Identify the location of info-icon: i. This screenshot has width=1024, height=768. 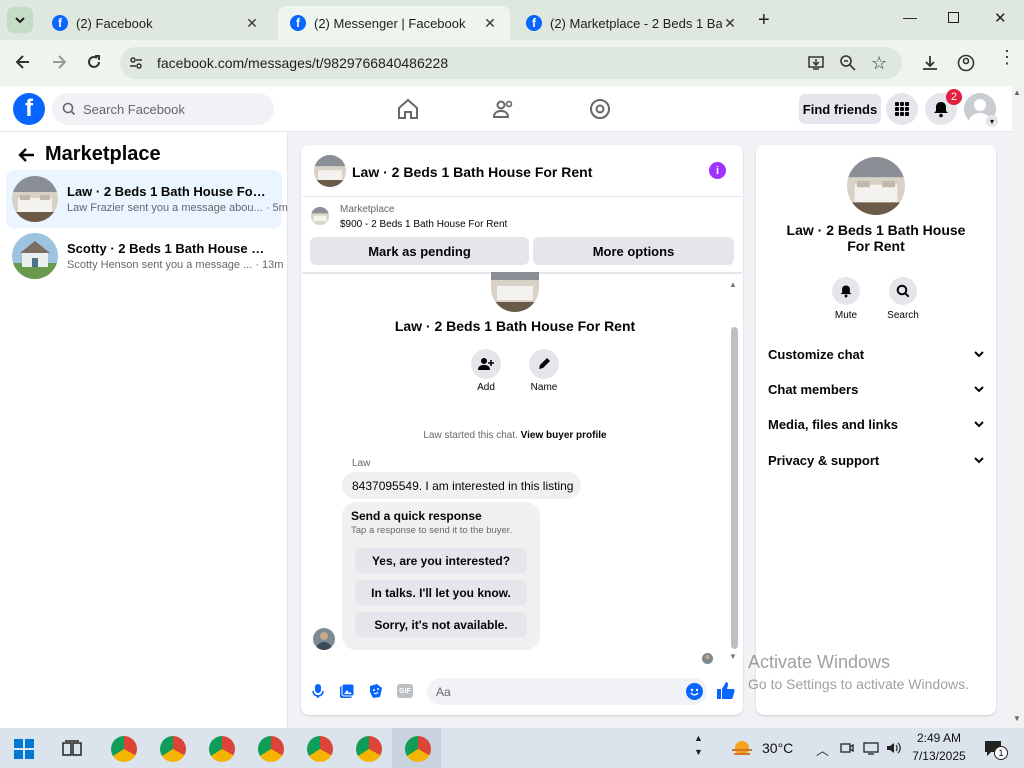
(717, 170).